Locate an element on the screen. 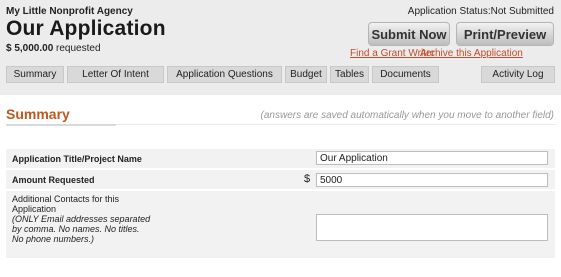 This screenshot has width=561, height=277. currency-symbol: $ is located at coordinates (307, 179).